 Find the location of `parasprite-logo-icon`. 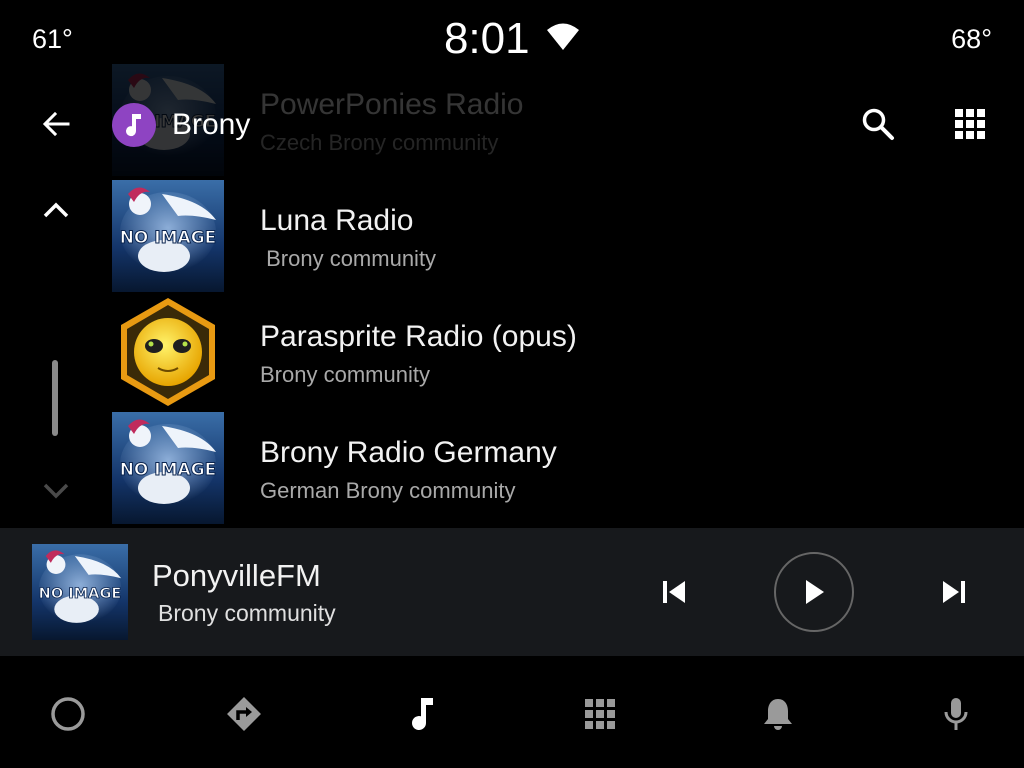

parasprite-logo-icon is located at coordinates (168, 352).